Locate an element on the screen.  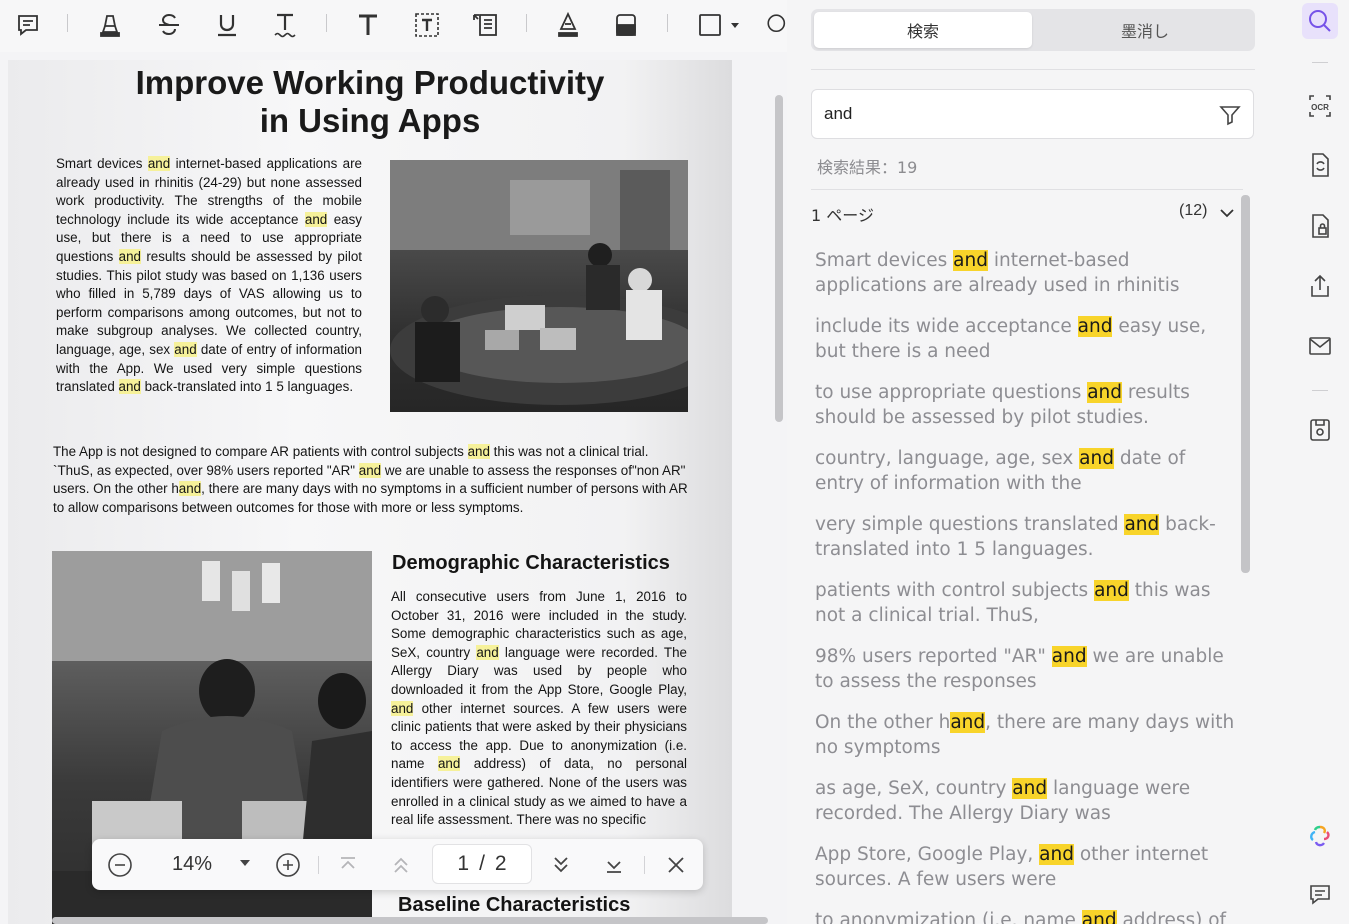
rail-comments-button is located at coordinates (1320, 895).